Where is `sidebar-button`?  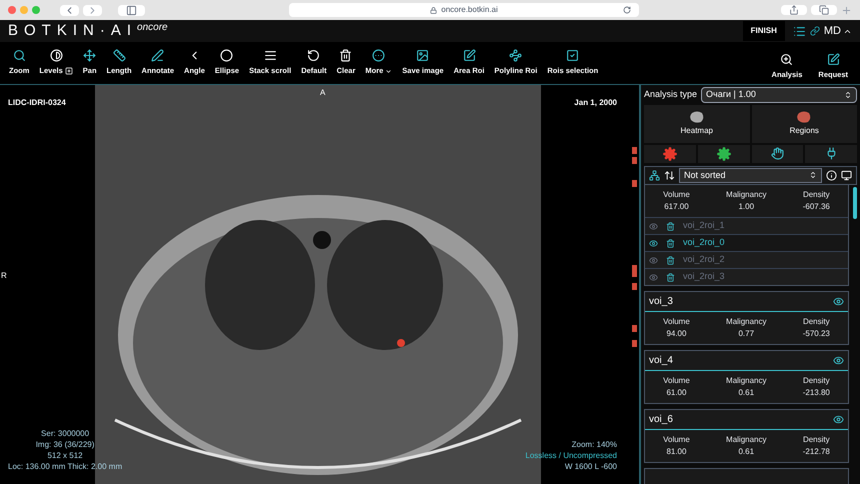
sidebar-button is located at coordinates (131, 10).